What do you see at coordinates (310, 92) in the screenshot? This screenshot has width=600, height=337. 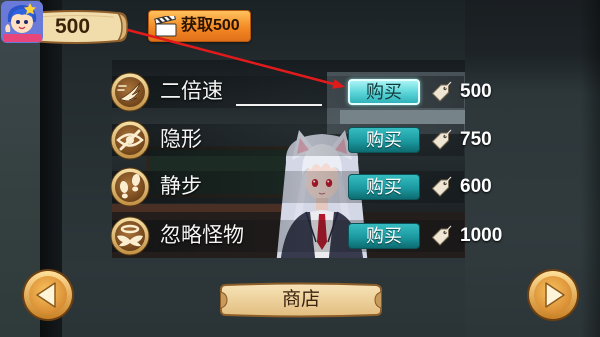 I see `shop-item-row: 二倍速 购买 500` at bounding box center [310, 92].